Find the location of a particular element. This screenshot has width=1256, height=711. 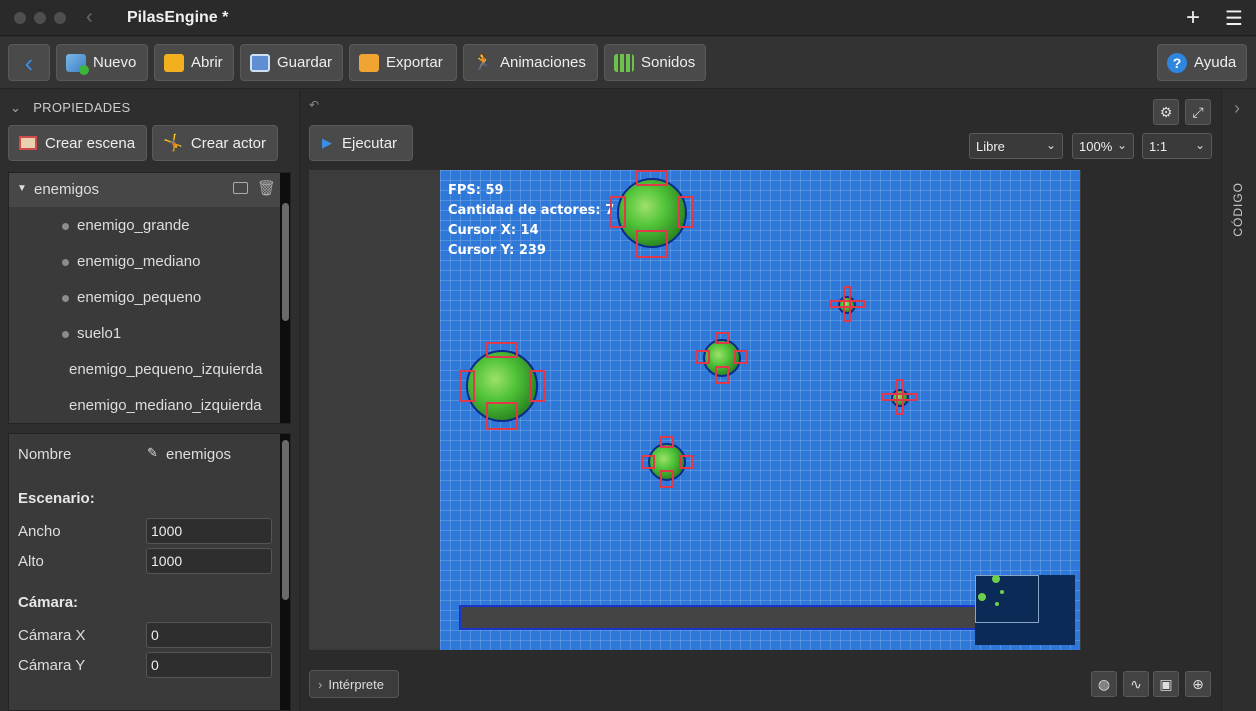

pencil-icon: ✎ is located at coordinates (152, 453).